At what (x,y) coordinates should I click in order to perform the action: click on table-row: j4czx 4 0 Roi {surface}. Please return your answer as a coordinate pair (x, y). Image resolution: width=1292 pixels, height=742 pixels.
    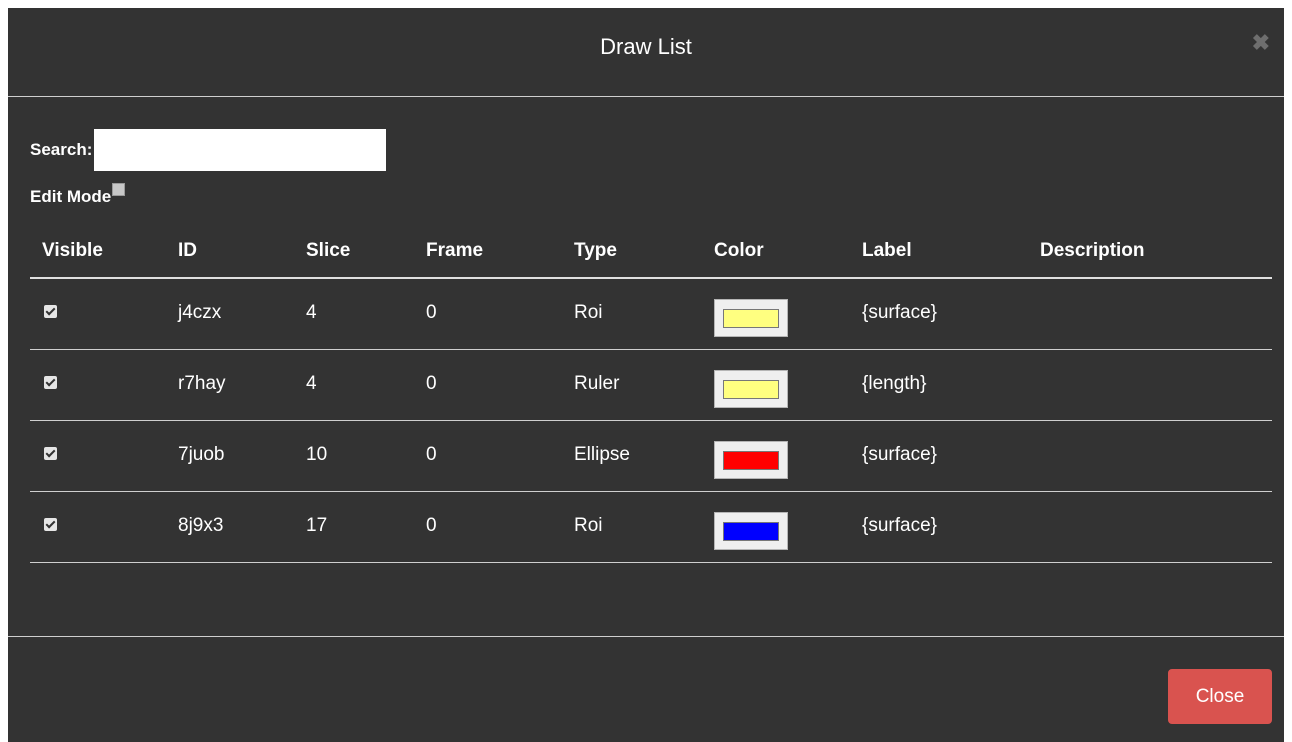
    Looking at the image, I should click on (651, 314).